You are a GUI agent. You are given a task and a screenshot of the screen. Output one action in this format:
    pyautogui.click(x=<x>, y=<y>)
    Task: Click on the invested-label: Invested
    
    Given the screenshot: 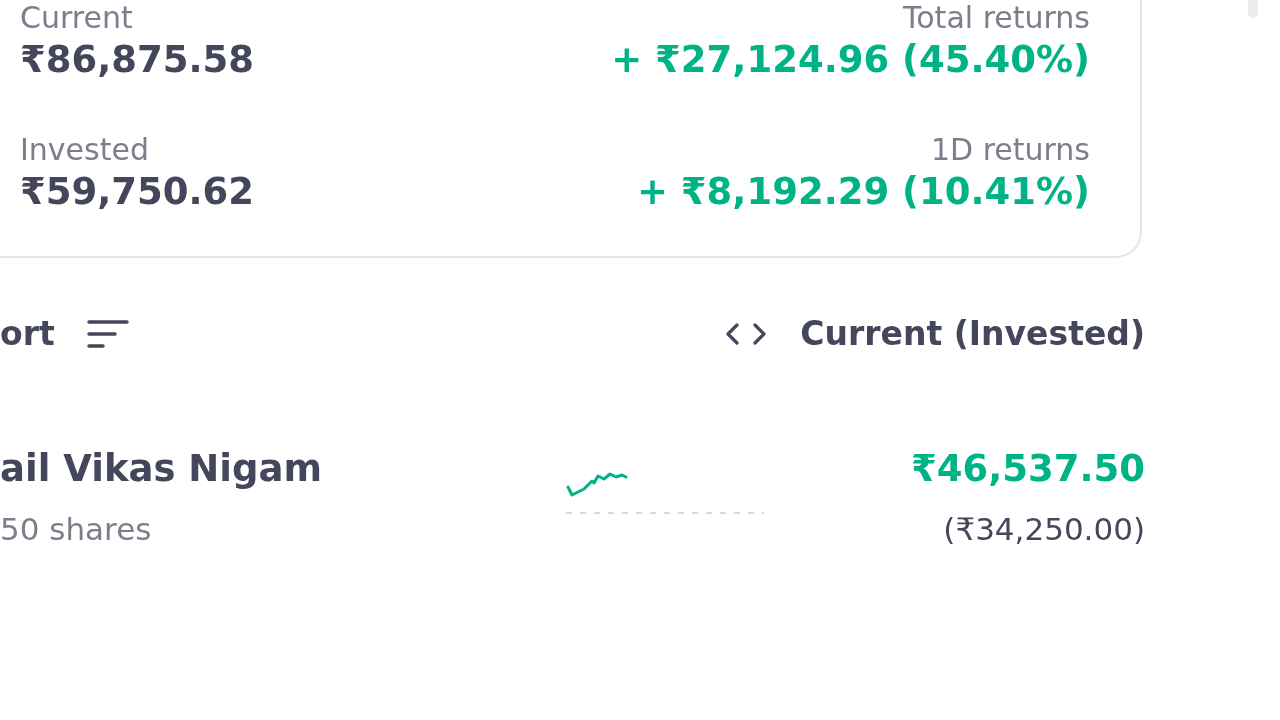 What is the action you would take?
    pyautogui.click(x=85, y=150)
    